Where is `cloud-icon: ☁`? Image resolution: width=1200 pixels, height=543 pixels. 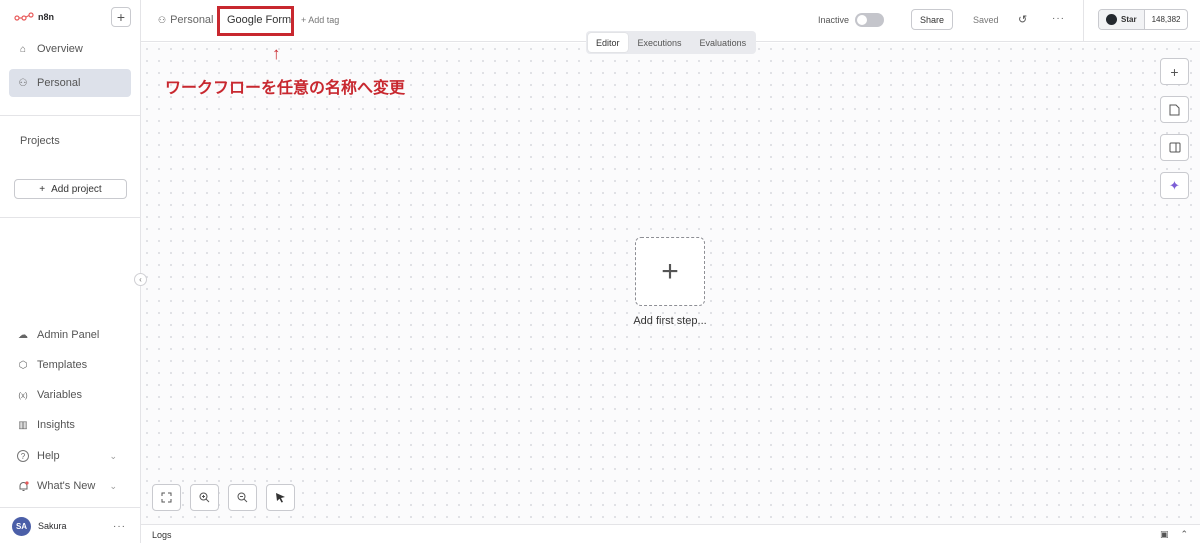
cloud-icon: ☁ is located at coordinates (23, 335).